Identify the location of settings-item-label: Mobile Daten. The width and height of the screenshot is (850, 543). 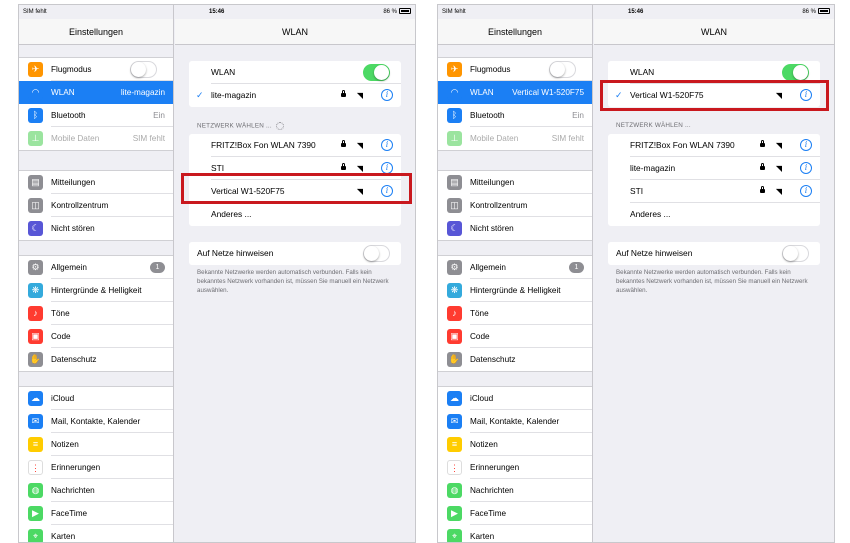
(494, 138).